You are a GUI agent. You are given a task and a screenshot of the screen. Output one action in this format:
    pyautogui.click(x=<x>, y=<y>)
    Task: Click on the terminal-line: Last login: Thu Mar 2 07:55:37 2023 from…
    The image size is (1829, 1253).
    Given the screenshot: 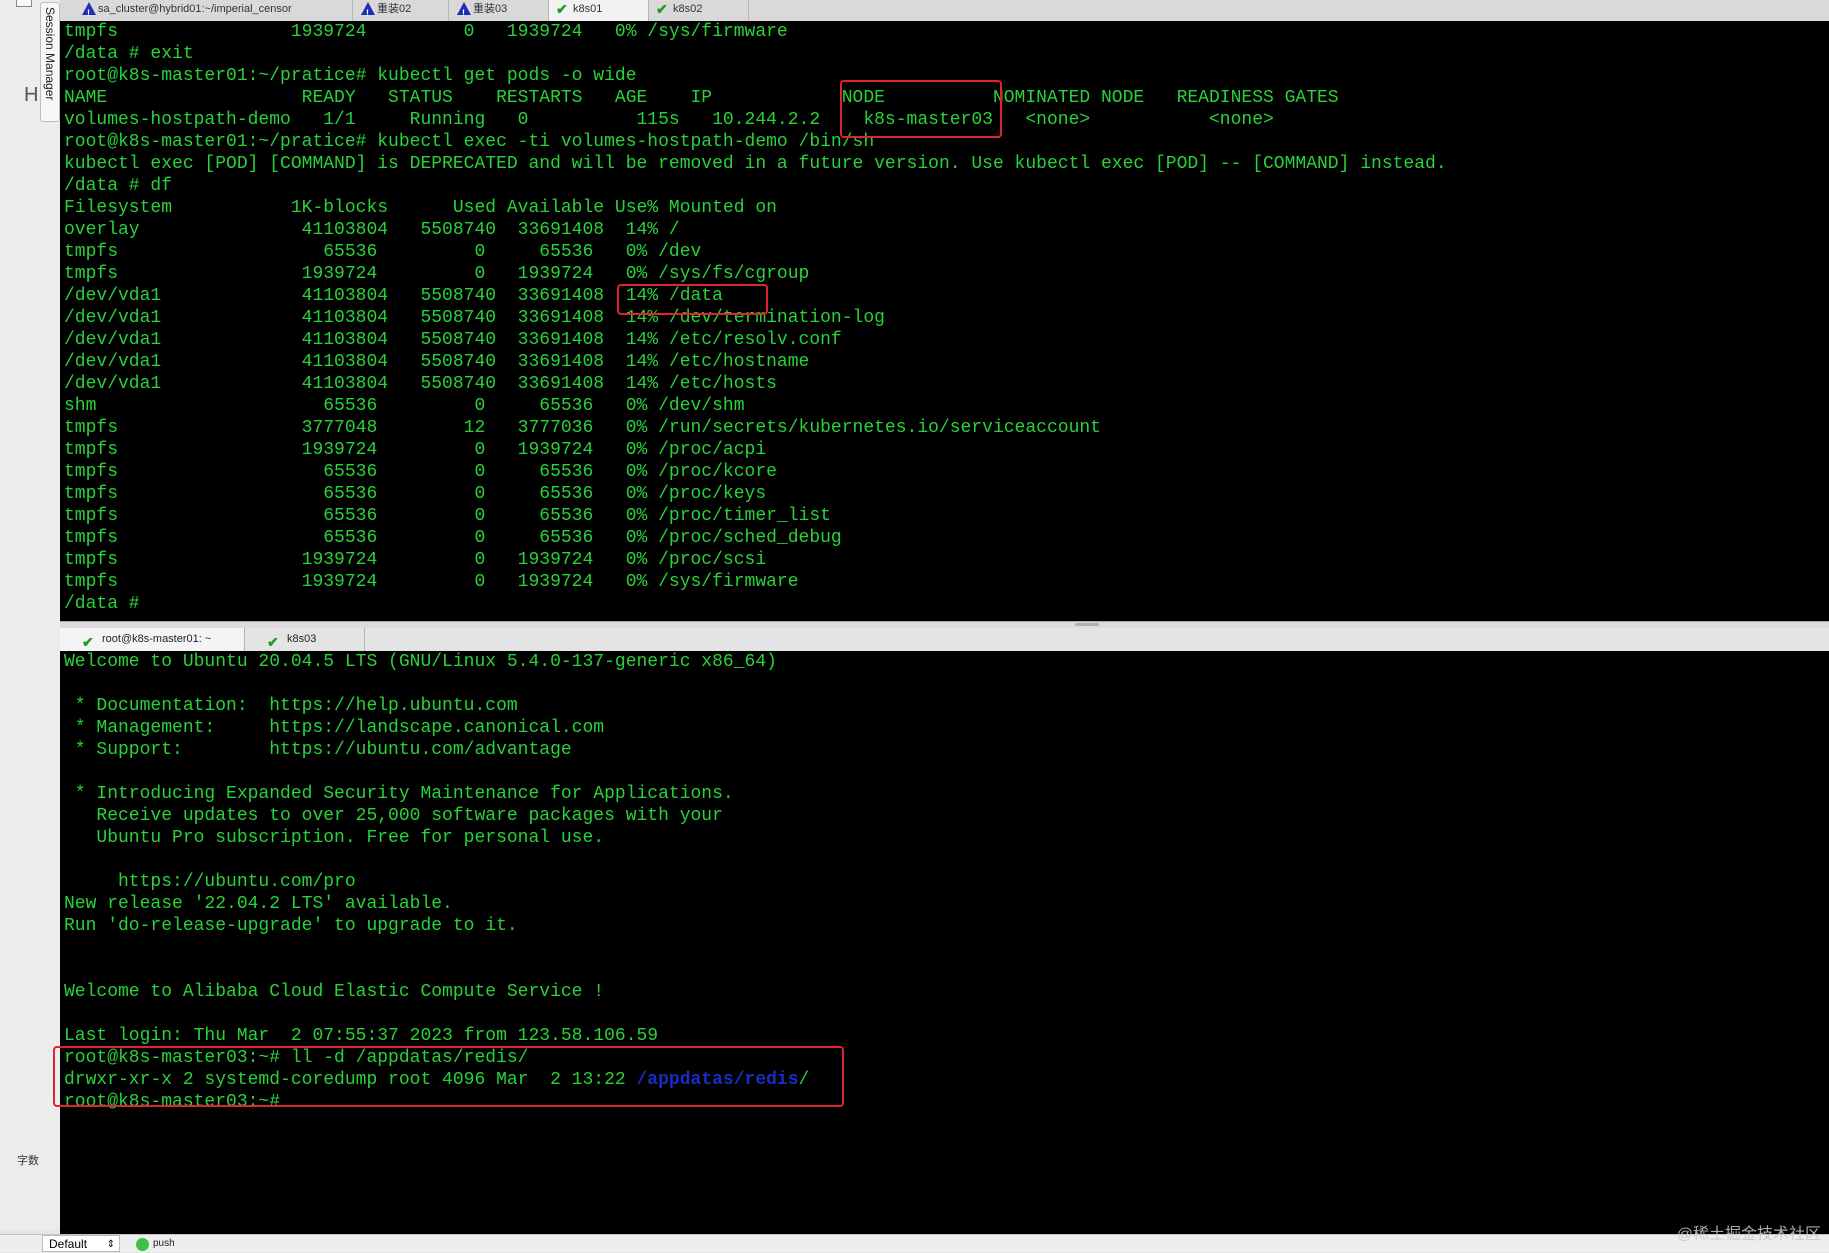 What is the action you would take?
    pyautogui.click(x=361, y=1036)
    